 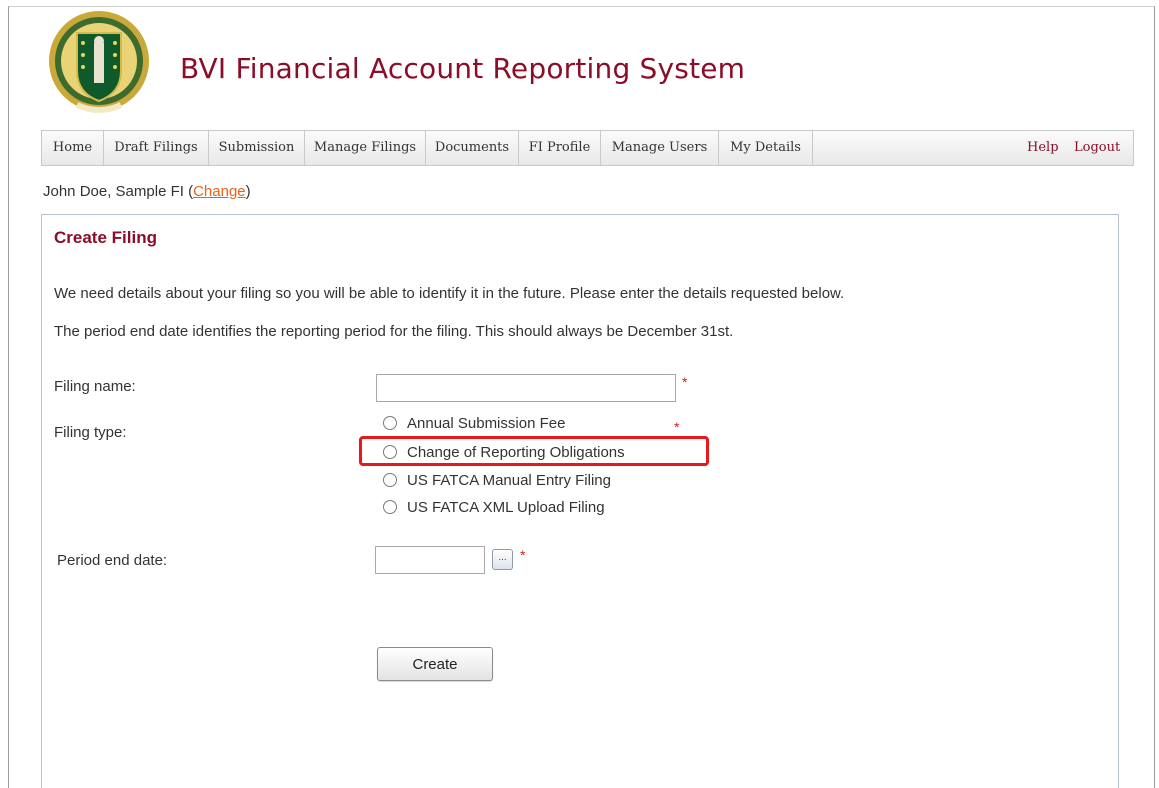 What do you see at coordinates (112, 560) in the screenshot?
I see `period-end-date-label: Period end date:` at bounding box center [112, 560].